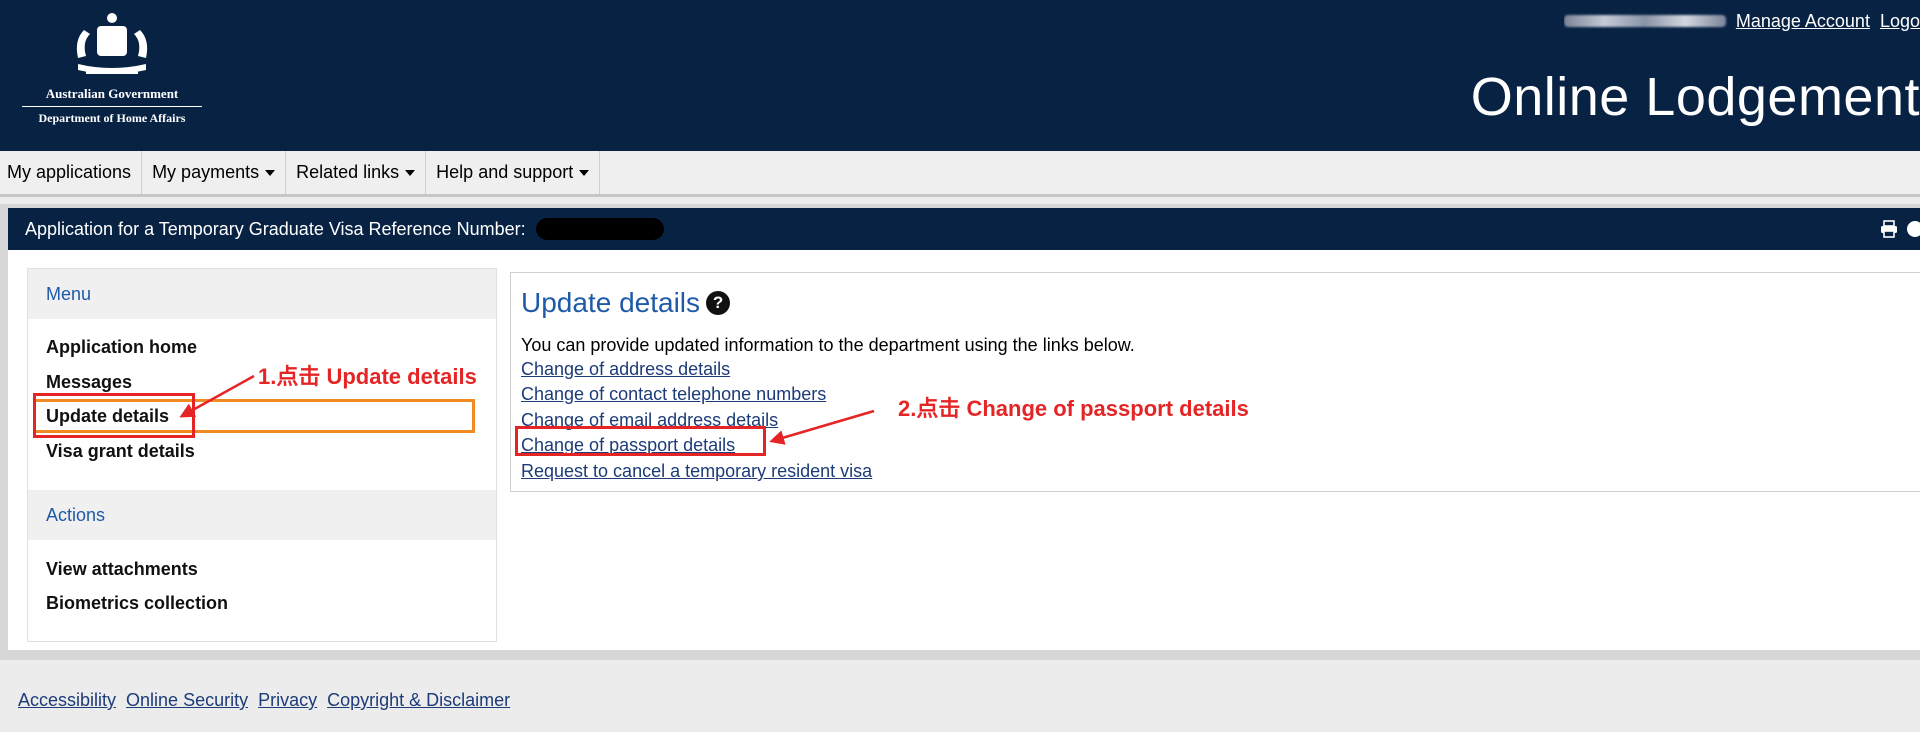 The height and width of the screenshot is (732, 1920). What do you see at coordinates (206, 172) in the screenshot?
I see `nav-label: My payments` at bounding box center [206, 172].